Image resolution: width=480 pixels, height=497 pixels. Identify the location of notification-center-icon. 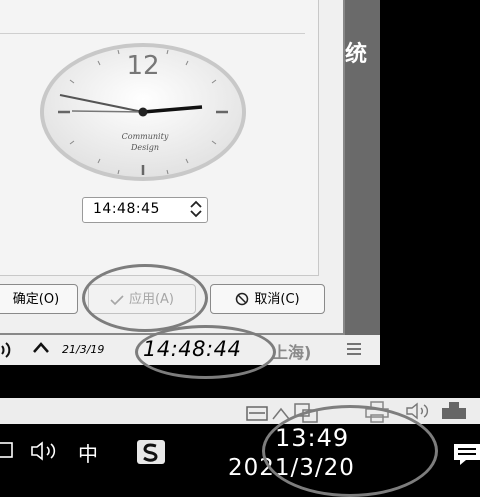
(466, 454).